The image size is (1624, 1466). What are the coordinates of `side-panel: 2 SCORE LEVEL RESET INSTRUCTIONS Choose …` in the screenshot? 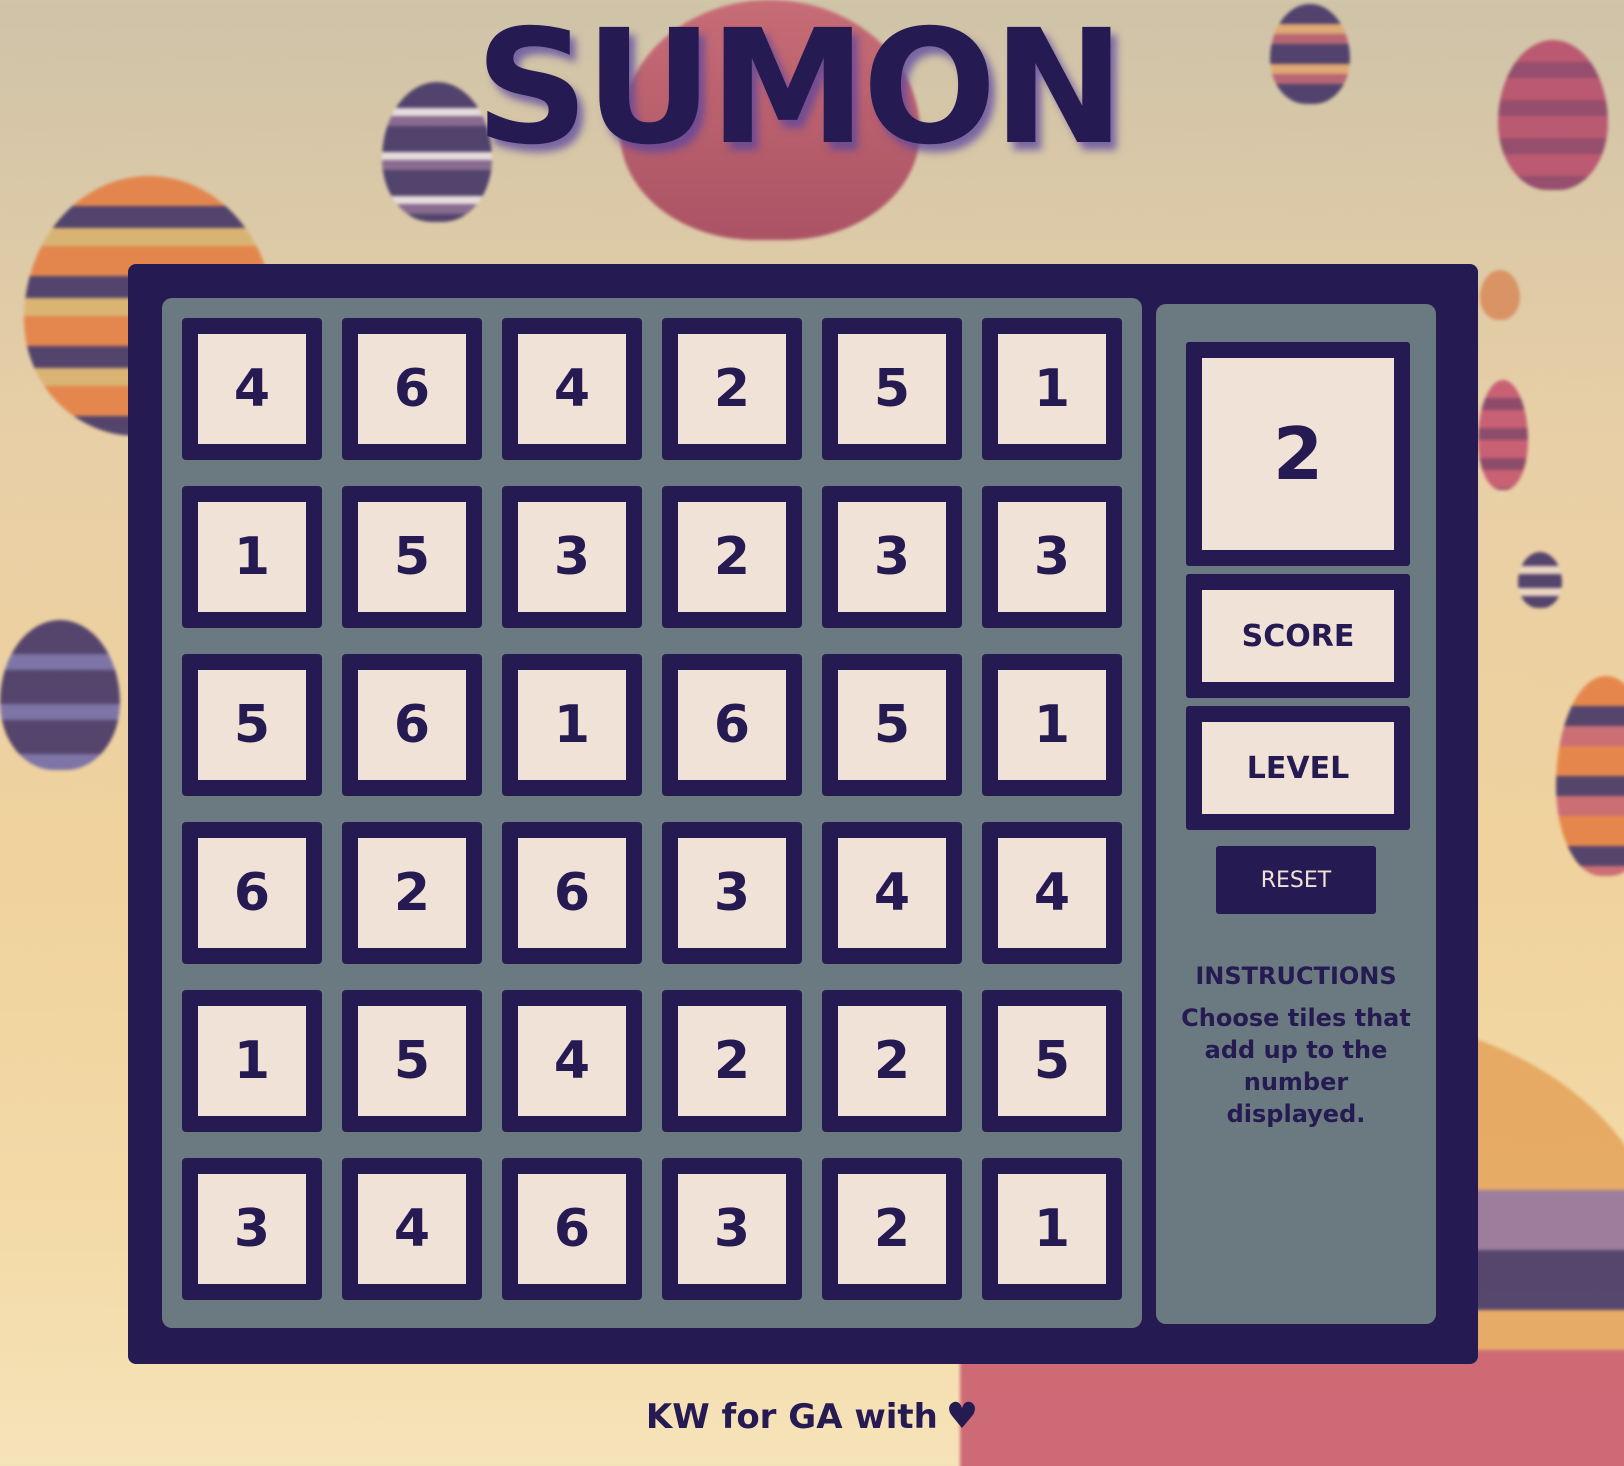 It's located at (1296, 814).